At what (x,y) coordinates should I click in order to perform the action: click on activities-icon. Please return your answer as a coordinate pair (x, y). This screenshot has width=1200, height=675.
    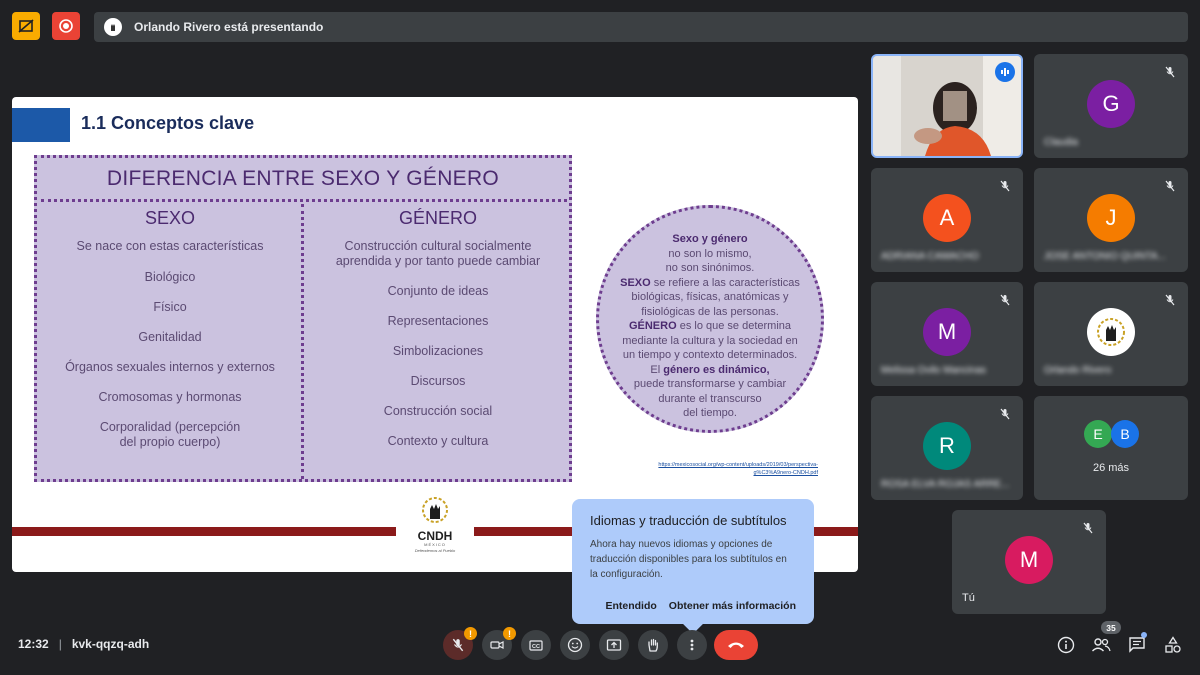
    Looking at the image, I should click on (1173, 644).